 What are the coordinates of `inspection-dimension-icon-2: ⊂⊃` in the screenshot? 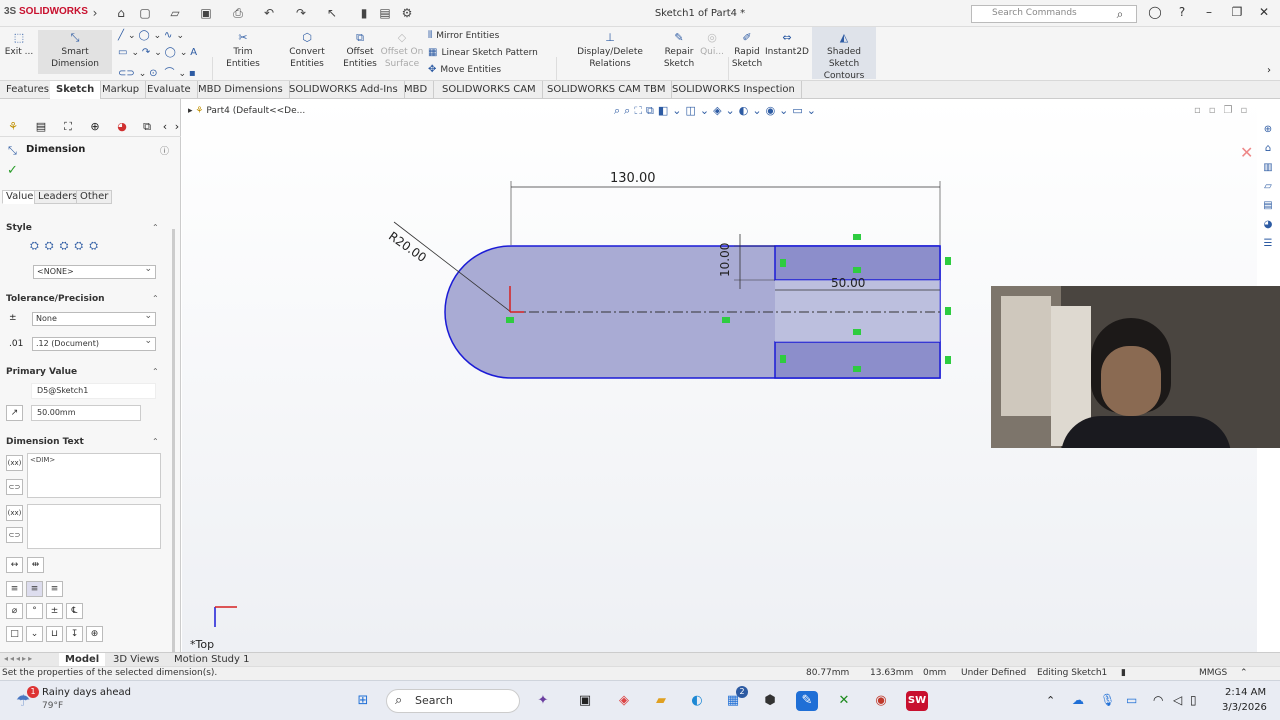 It's located at (14, 535).